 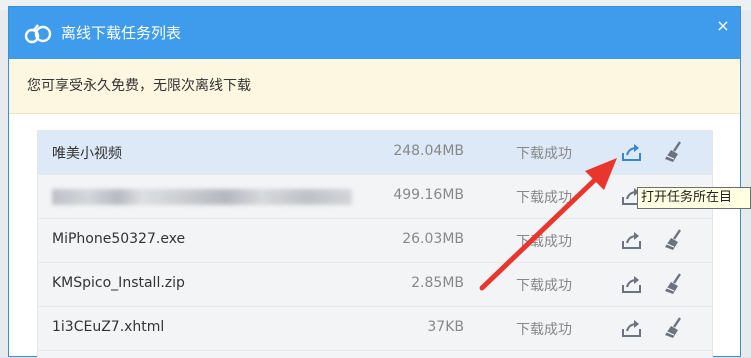 I want to click on task-row: KMSpico_Install.zip 2.85MB 下载成功, so click(x=375, y=285).